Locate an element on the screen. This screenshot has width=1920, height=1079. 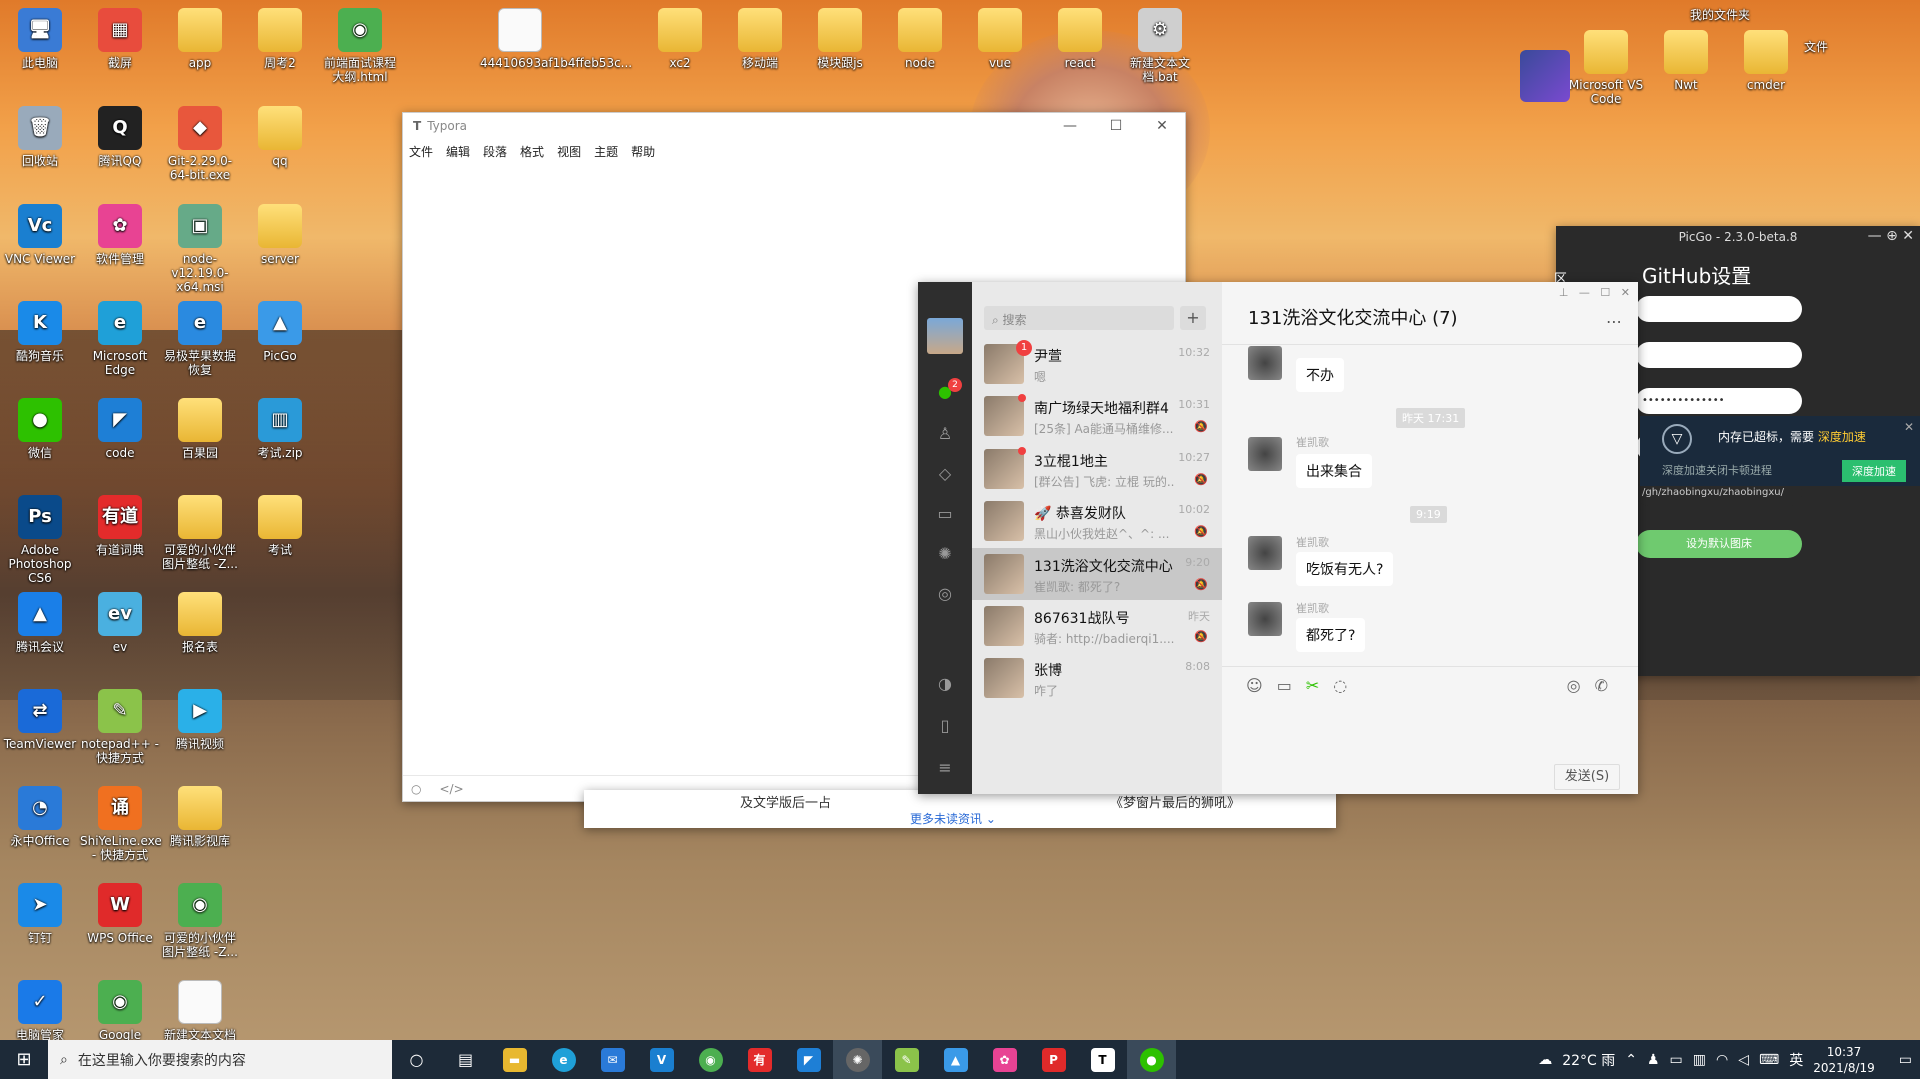
desktop-icon: Q 腾讯QQ is located at coordinates (120, 133).